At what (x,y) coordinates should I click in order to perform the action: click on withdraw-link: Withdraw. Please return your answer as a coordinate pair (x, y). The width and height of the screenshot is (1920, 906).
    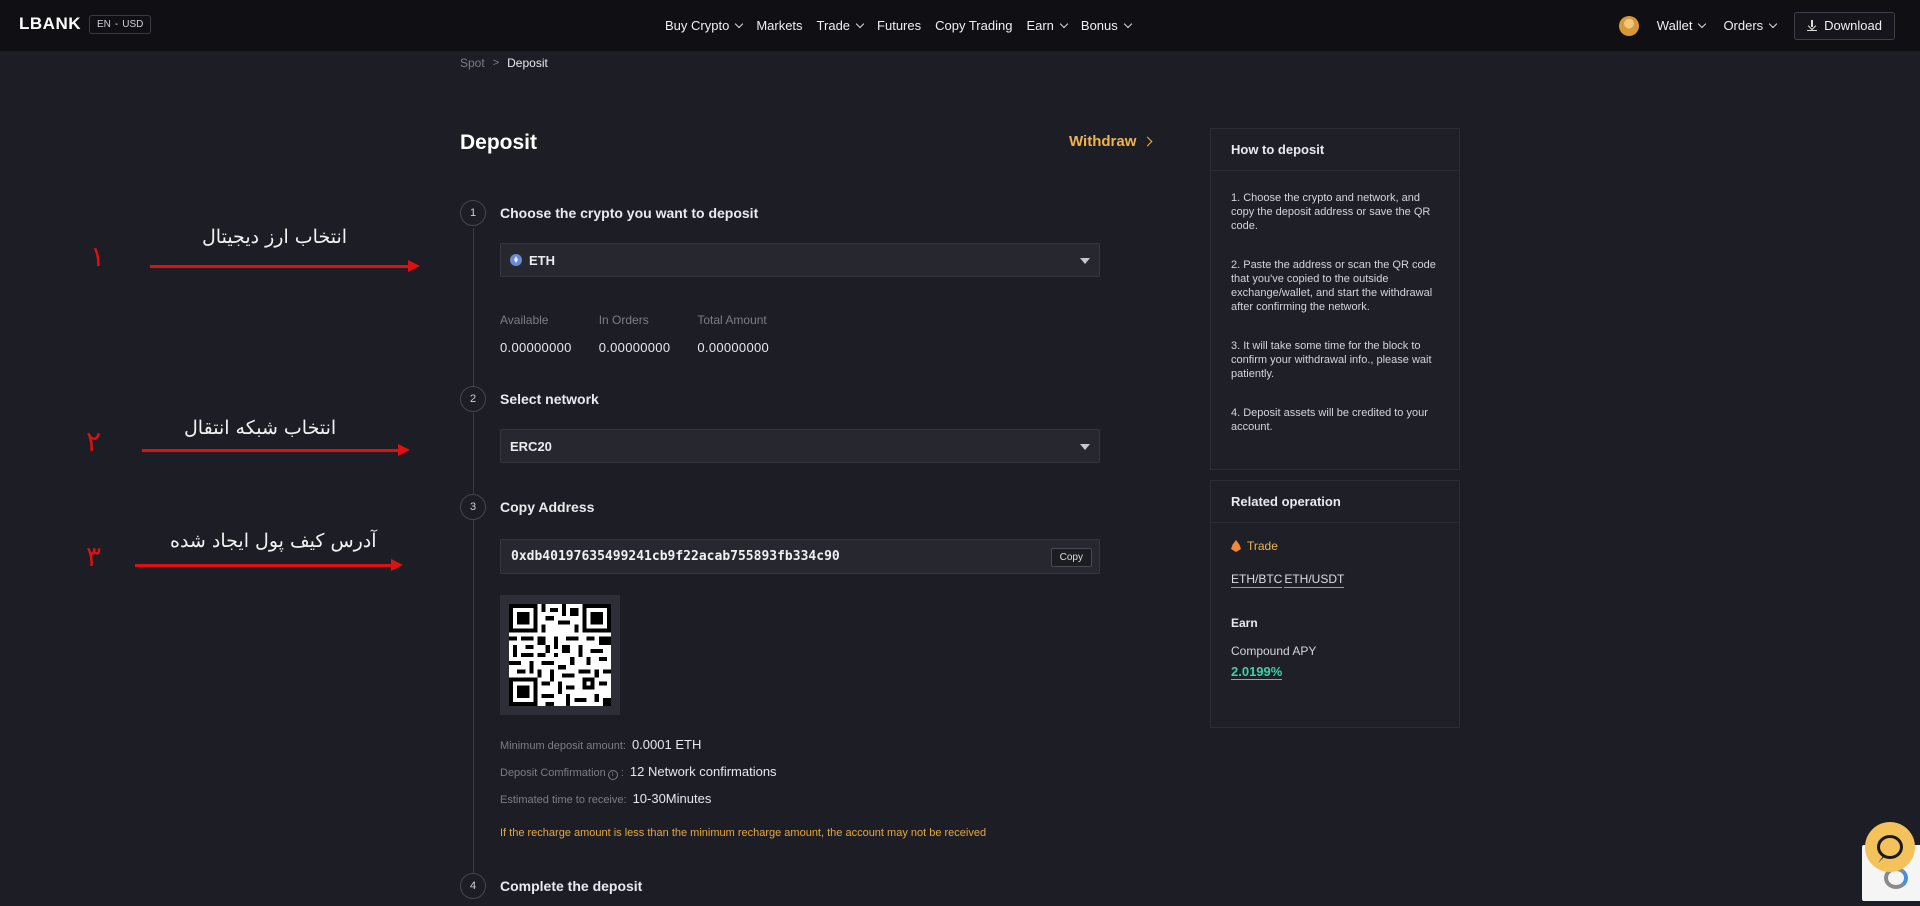
    Looking at the image, I should click on (1111, 141).